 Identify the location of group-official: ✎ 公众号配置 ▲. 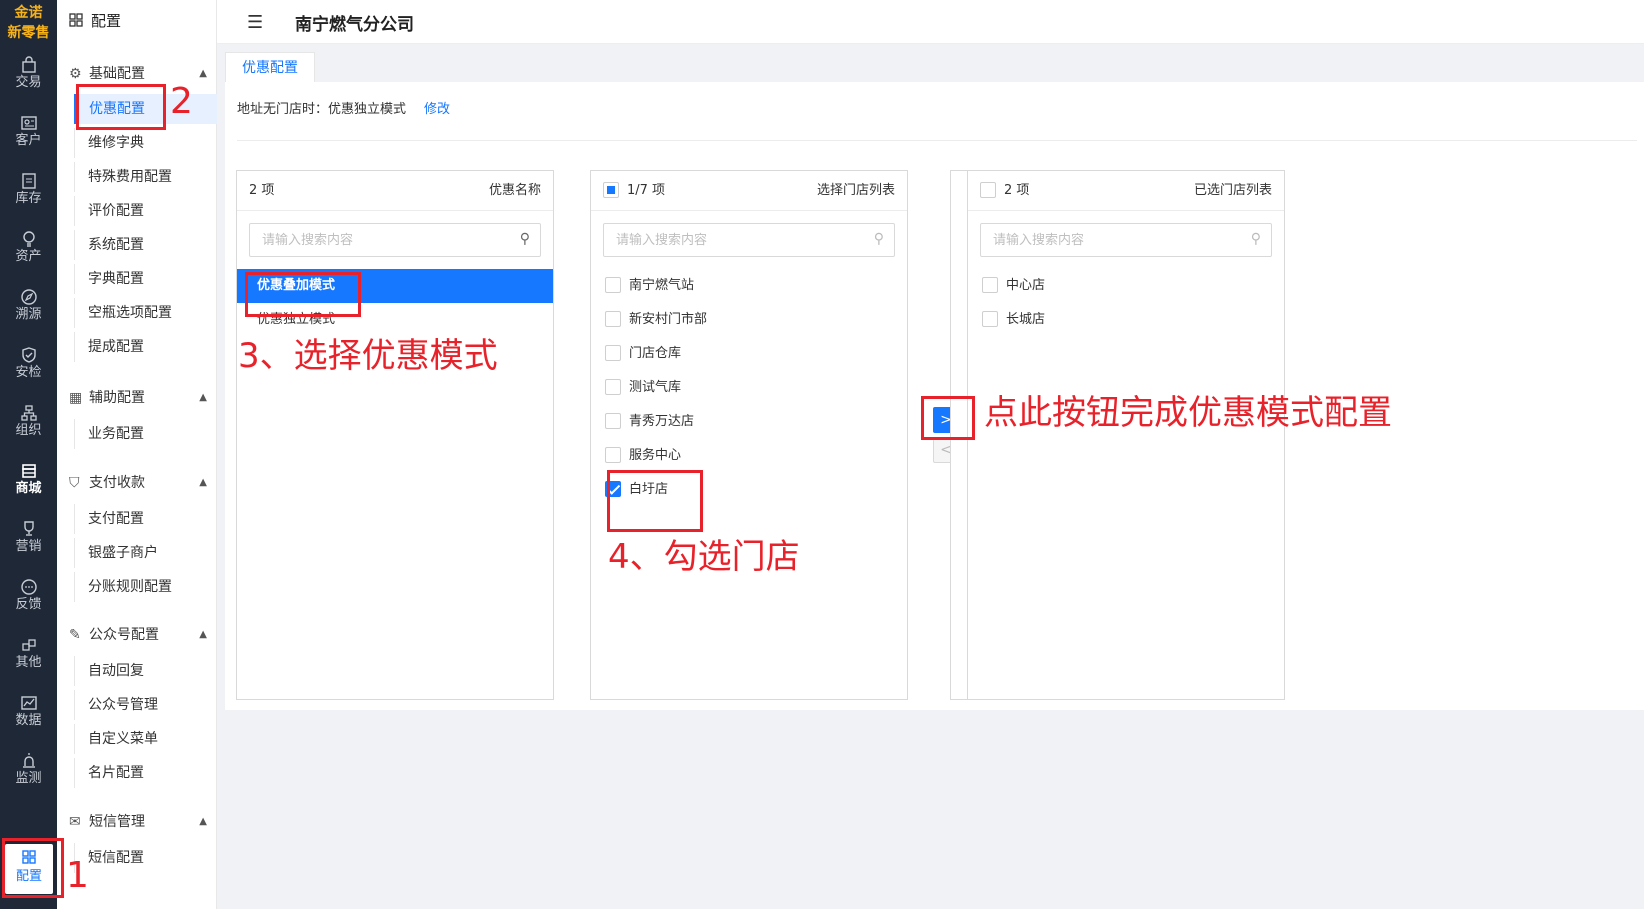
(137, 635).